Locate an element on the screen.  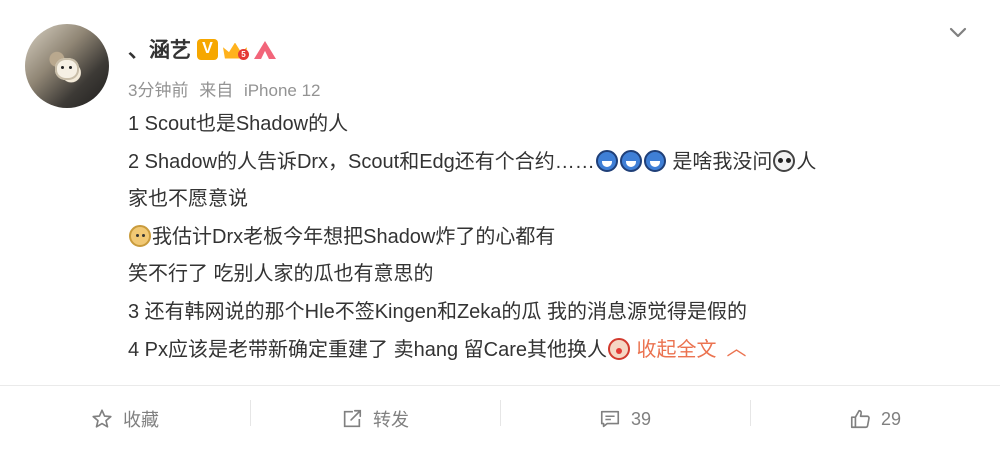
thumbs-up-icon is located at coordinates (860, 419).